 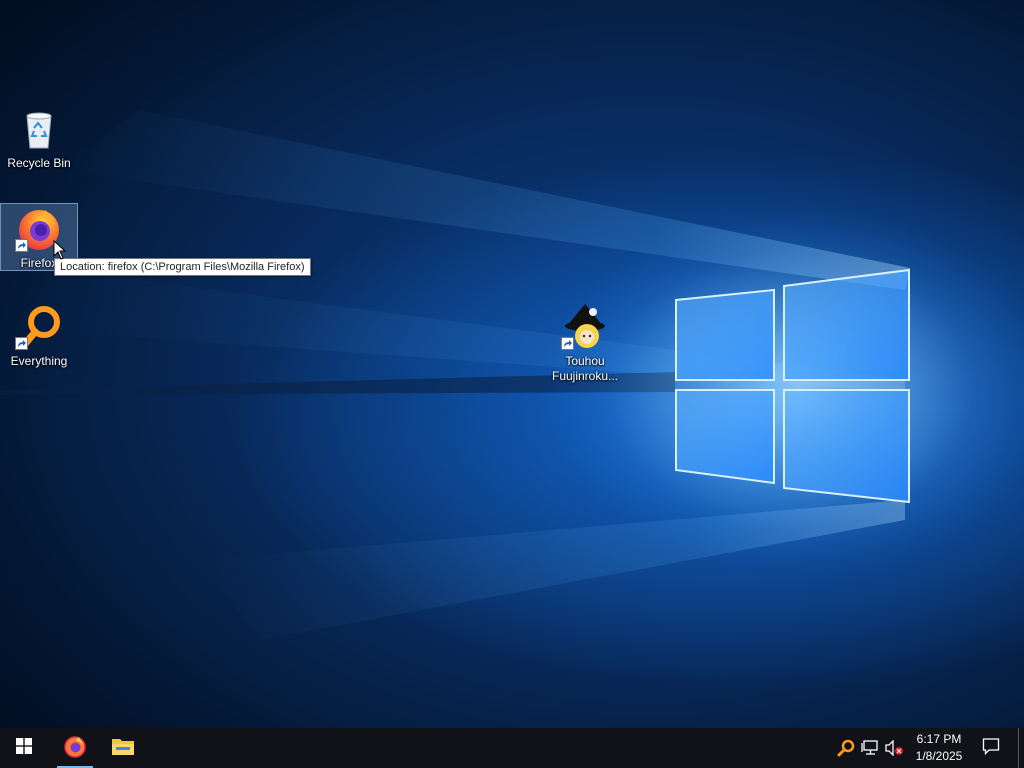 I want to click on desktop-icon-label: Recycle Bin, so click(x=39, y=163).